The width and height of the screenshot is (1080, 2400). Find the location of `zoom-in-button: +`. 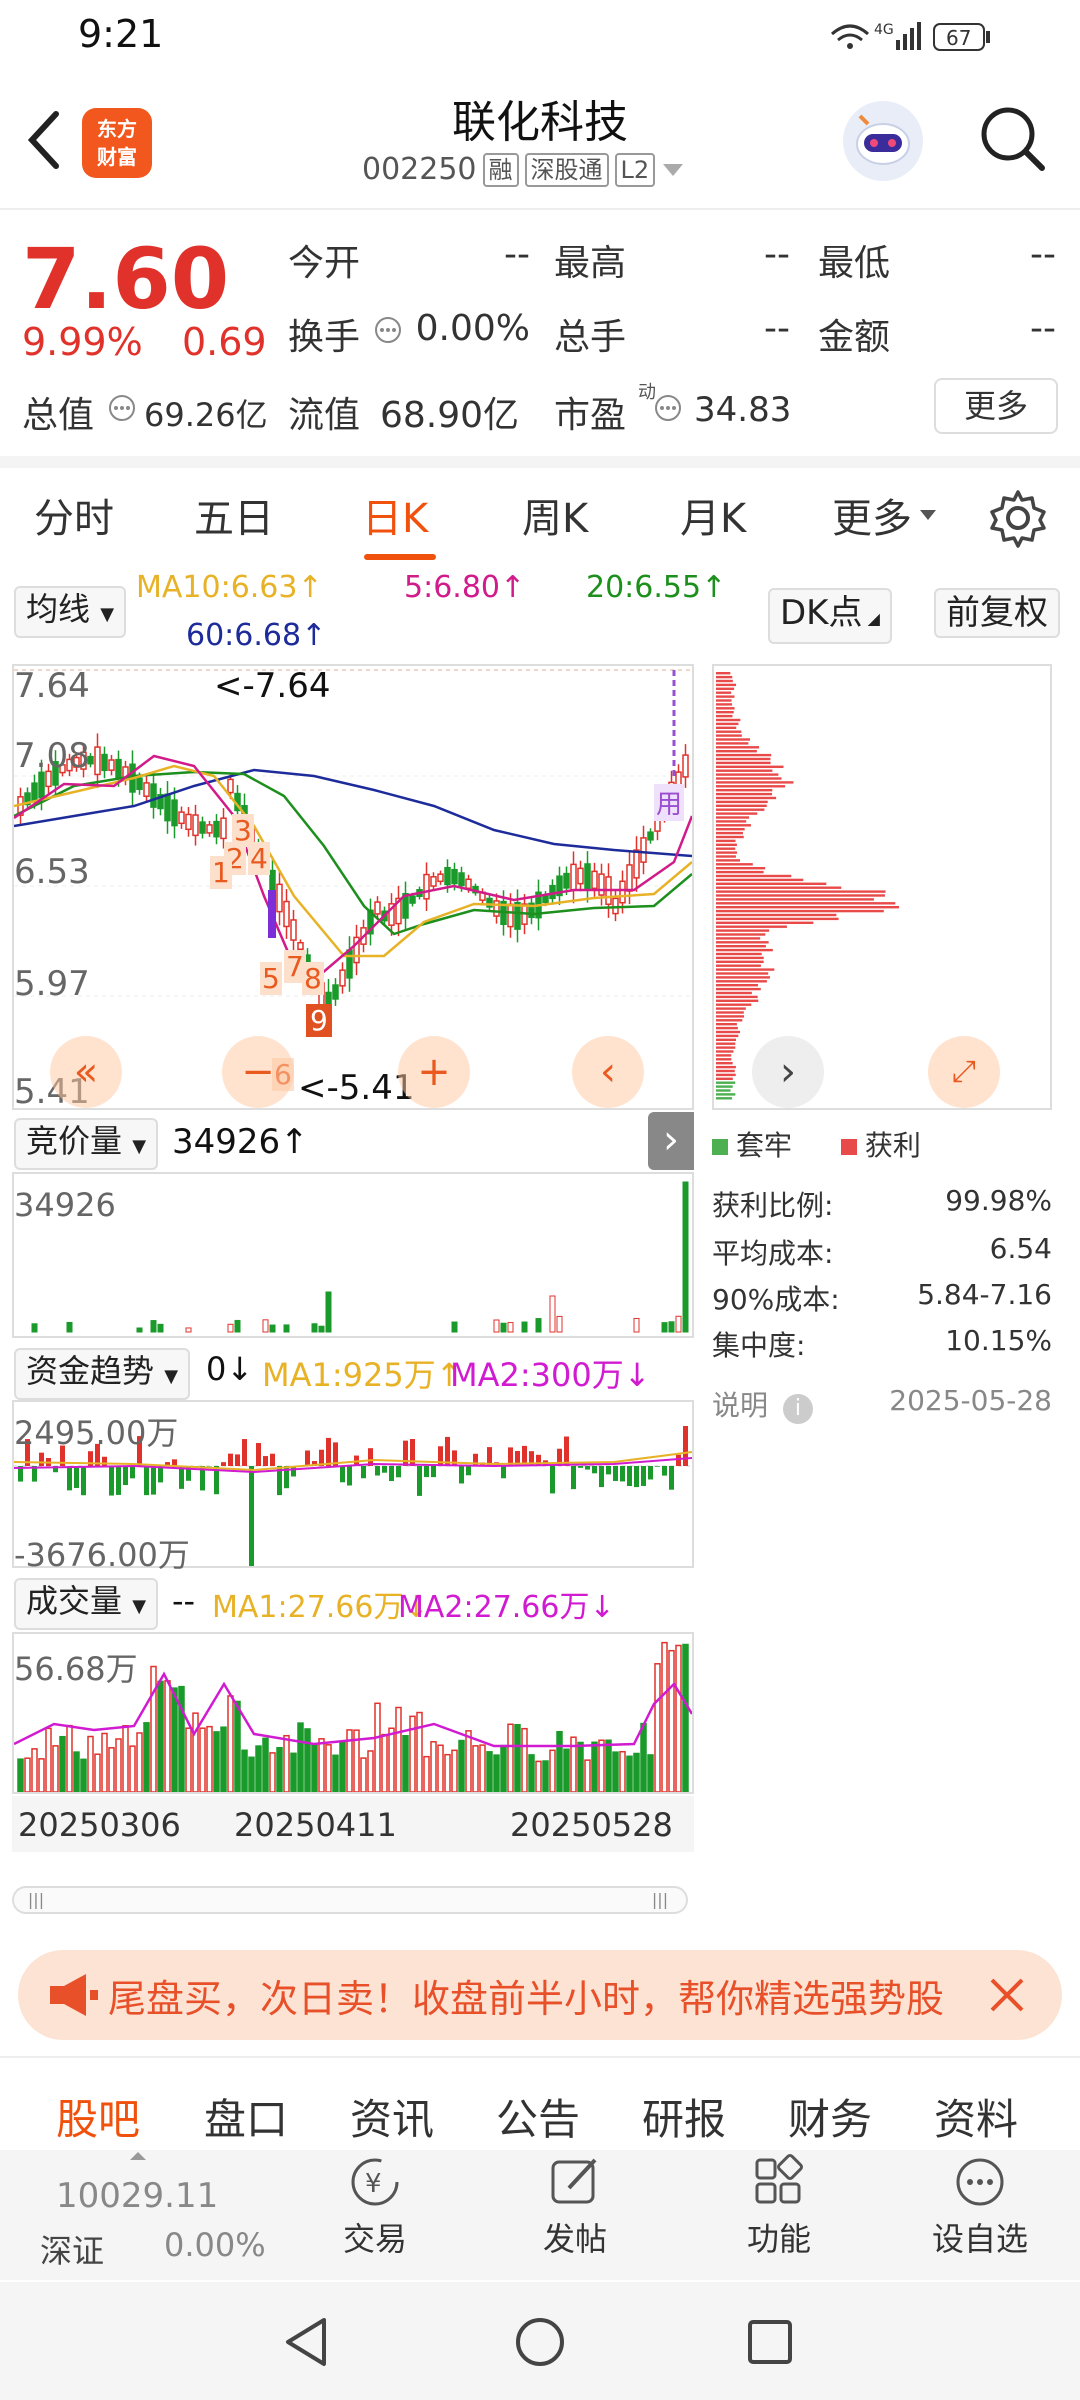

zoom-in-button: + is located at coordinates (434, 1072).